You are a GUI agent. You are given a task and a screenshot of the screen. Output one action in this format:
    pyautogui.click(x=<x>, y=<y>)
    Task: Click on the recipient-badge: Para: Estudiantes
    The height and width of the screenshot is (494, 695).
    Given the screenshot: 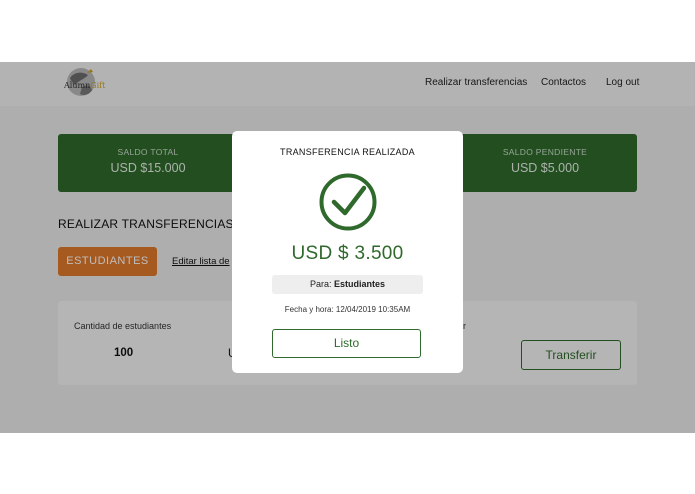 What is the action you would take?
    pyautogui.click(x=347, y=284)
    